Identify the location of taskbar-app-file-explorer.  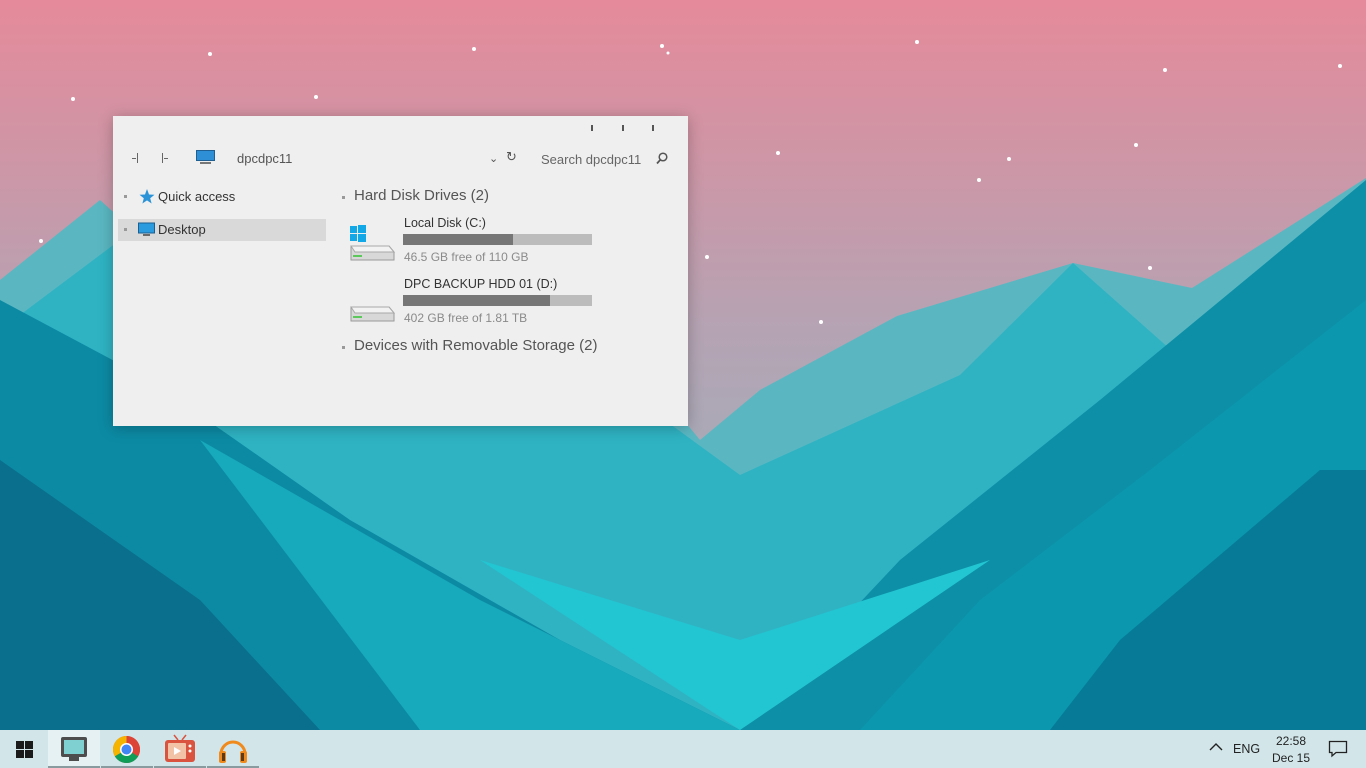
(74, 749).